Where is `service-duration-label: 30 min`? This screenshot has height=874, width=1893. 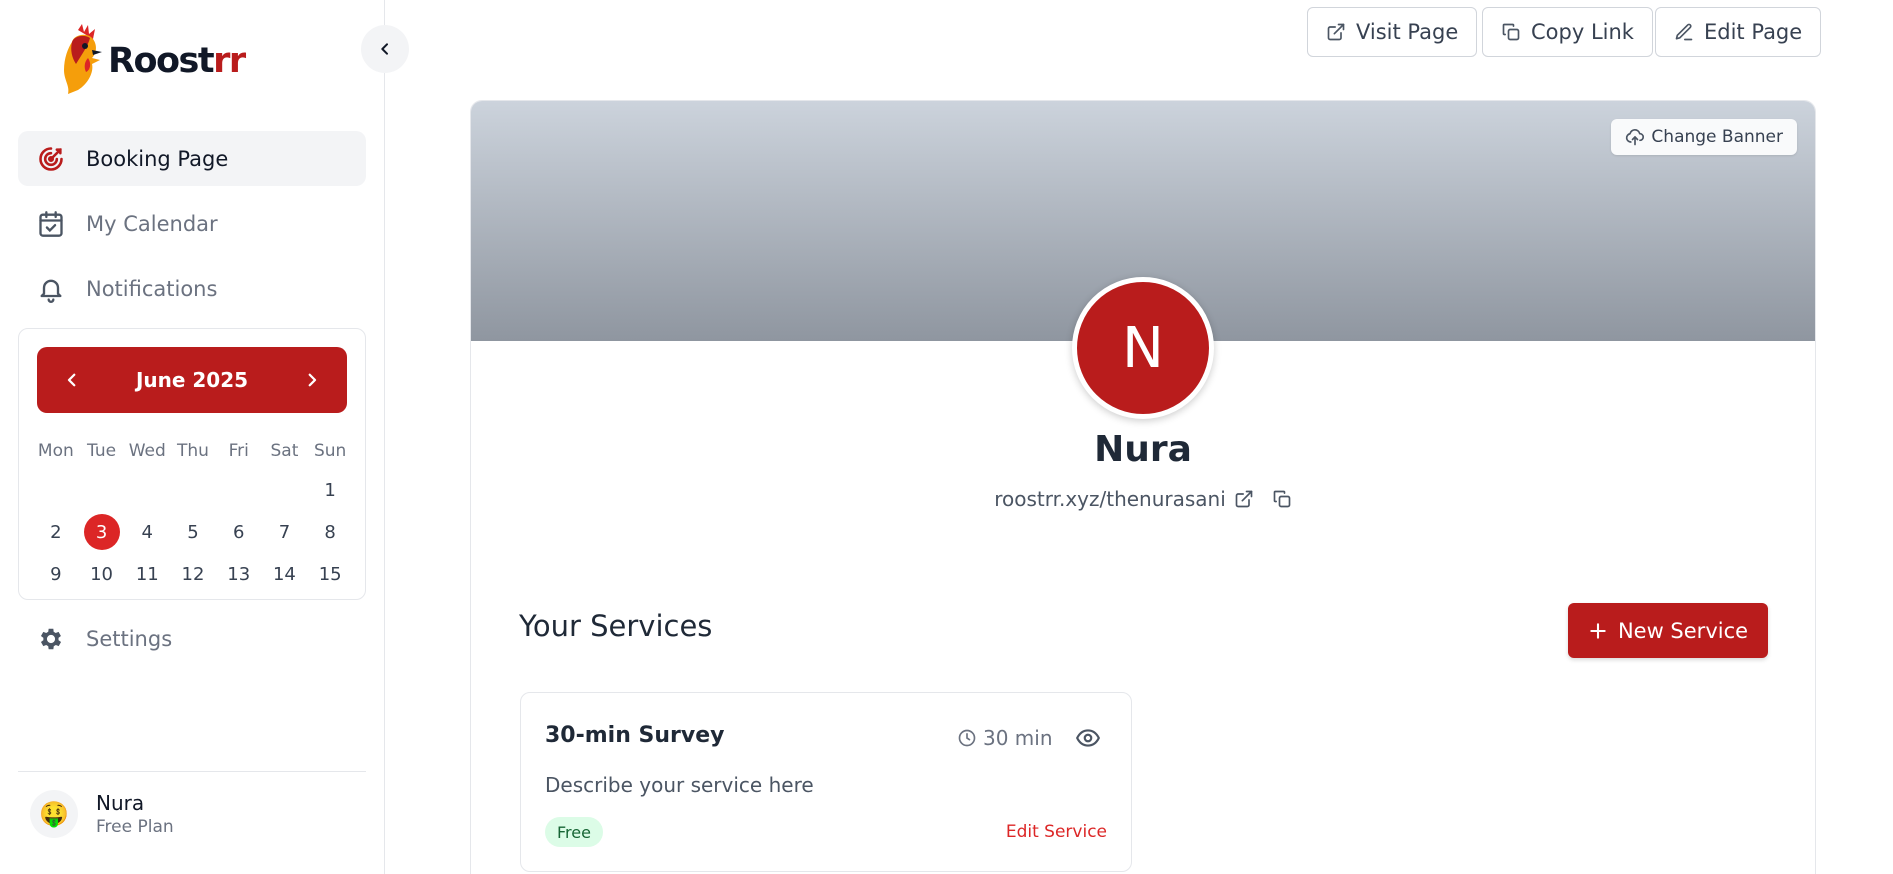 service-duration-label: 30 min is located at coordinates (1018, 738).